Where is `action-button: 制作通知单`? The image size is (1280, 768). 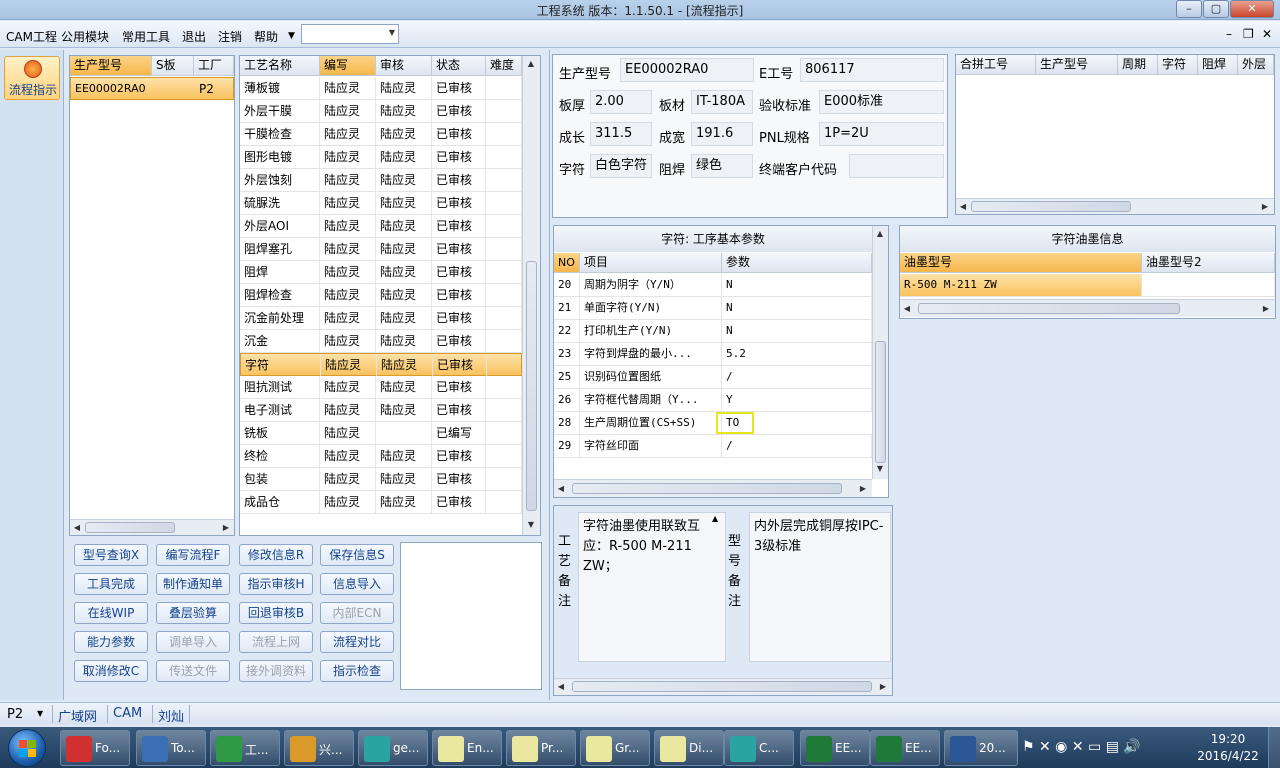
action-button: 制作通知单 is located at coordinates (193, 584).